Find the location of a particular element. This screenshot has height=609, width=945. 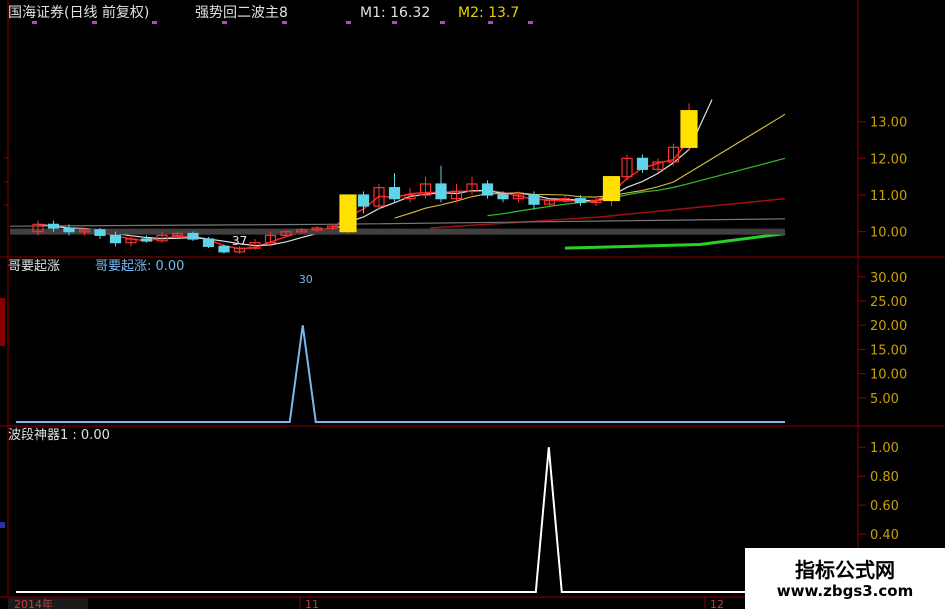

stock-title: 国海证券(日线 前复权) is located at coordinates (78, 12).